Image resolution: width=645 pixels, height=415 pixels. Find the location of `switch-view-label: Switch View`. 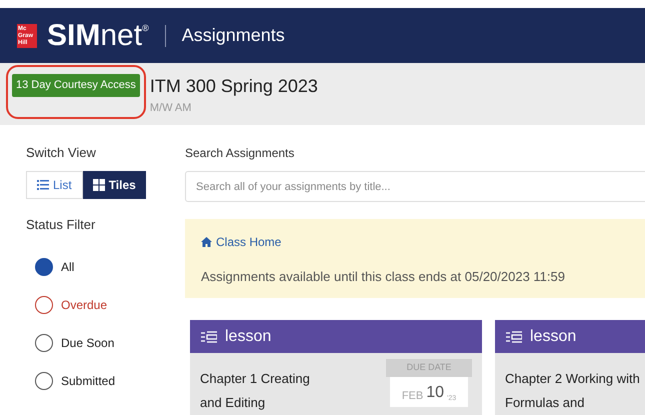

switch-view-label: Switch View is located at coordinates (61, 153).